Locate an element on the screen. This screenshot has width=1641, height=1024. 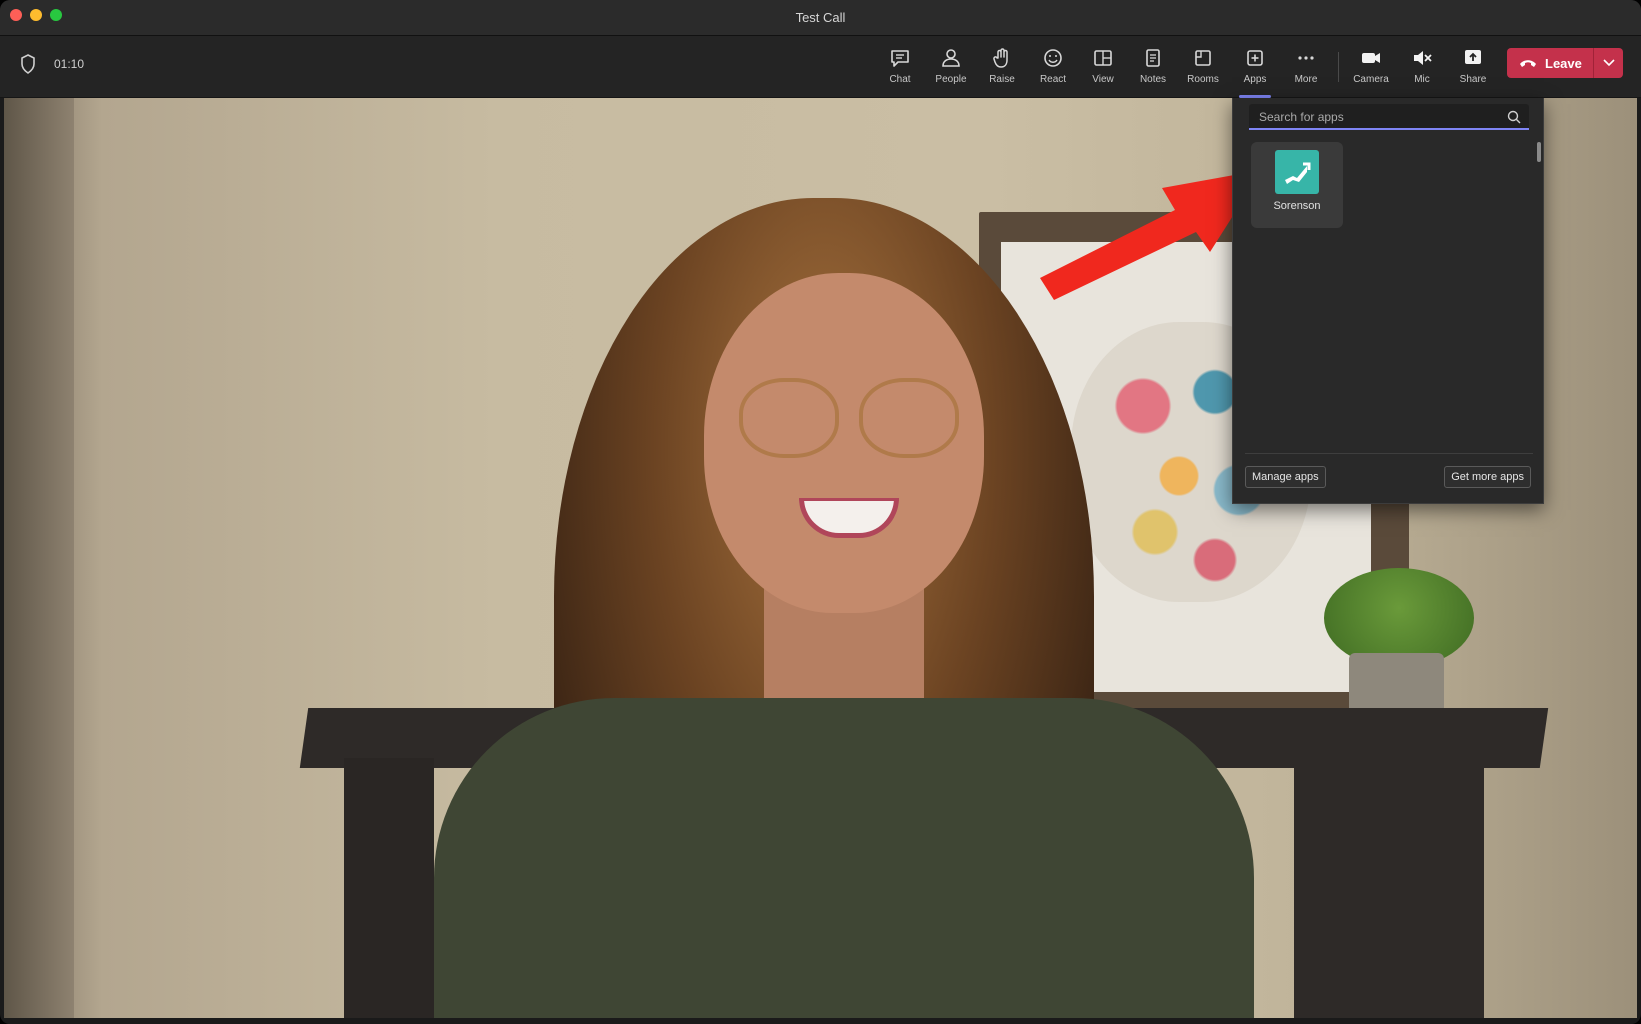
app-search-input is located at coordinates (1379, 117).